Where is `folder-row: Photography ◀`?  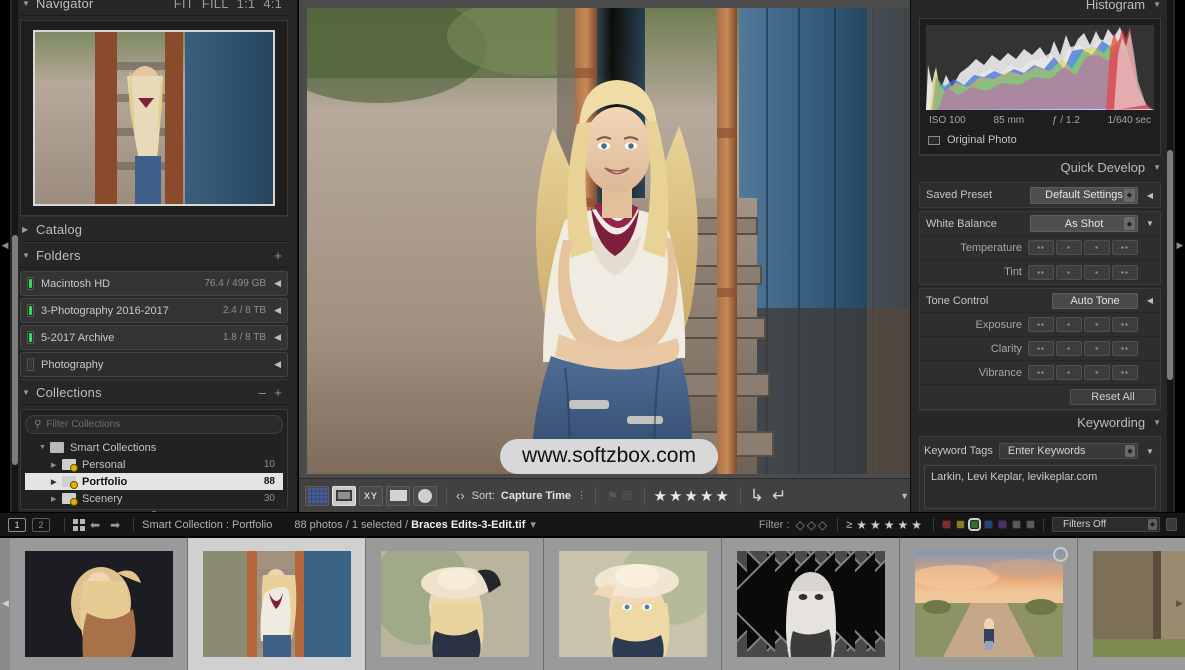
folder-row: Photography ◀ is located at coordinates (154, 364).